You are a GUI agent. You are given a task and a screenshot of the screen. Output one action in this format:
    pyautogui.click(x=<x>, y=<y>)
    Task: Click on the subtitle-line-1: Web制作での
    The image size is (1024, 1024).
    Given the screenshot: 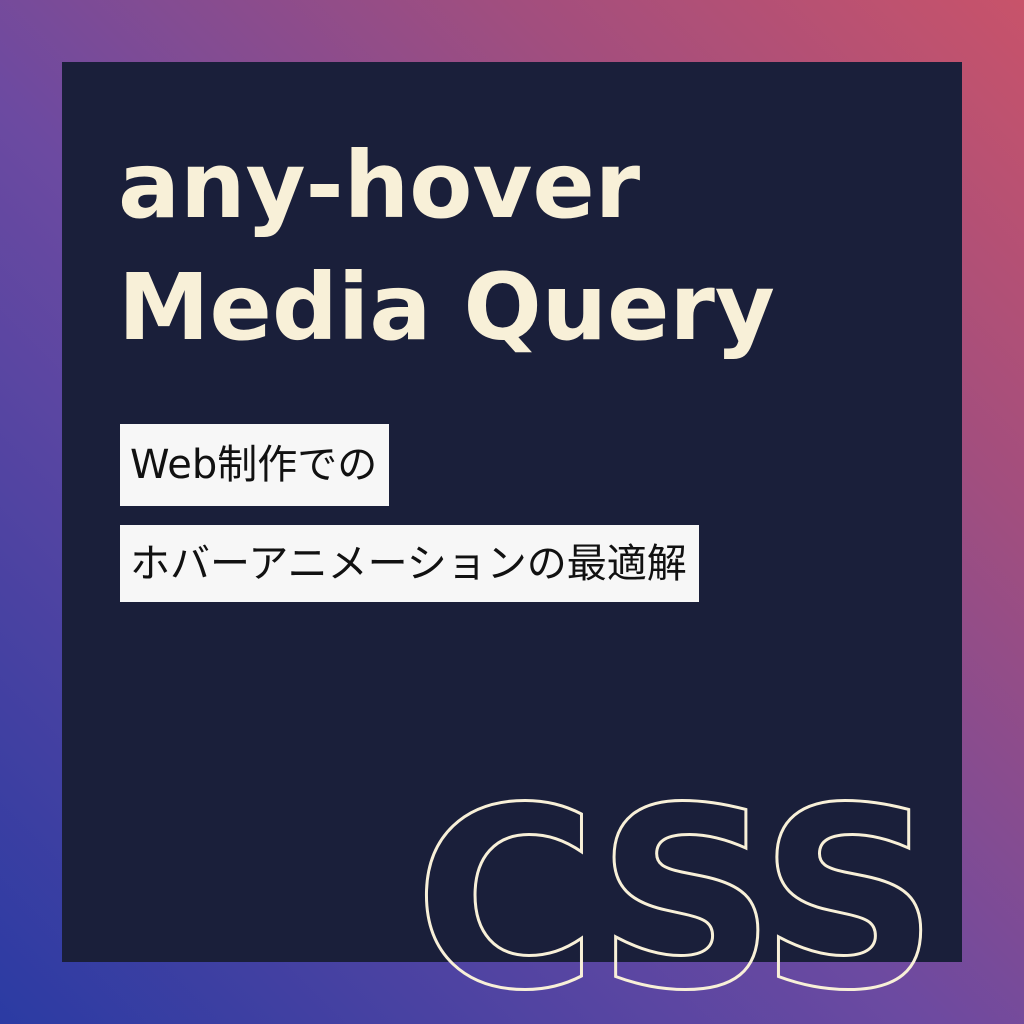 What is the action you would take?
    pyautogui.click(x=254, y=465)
    